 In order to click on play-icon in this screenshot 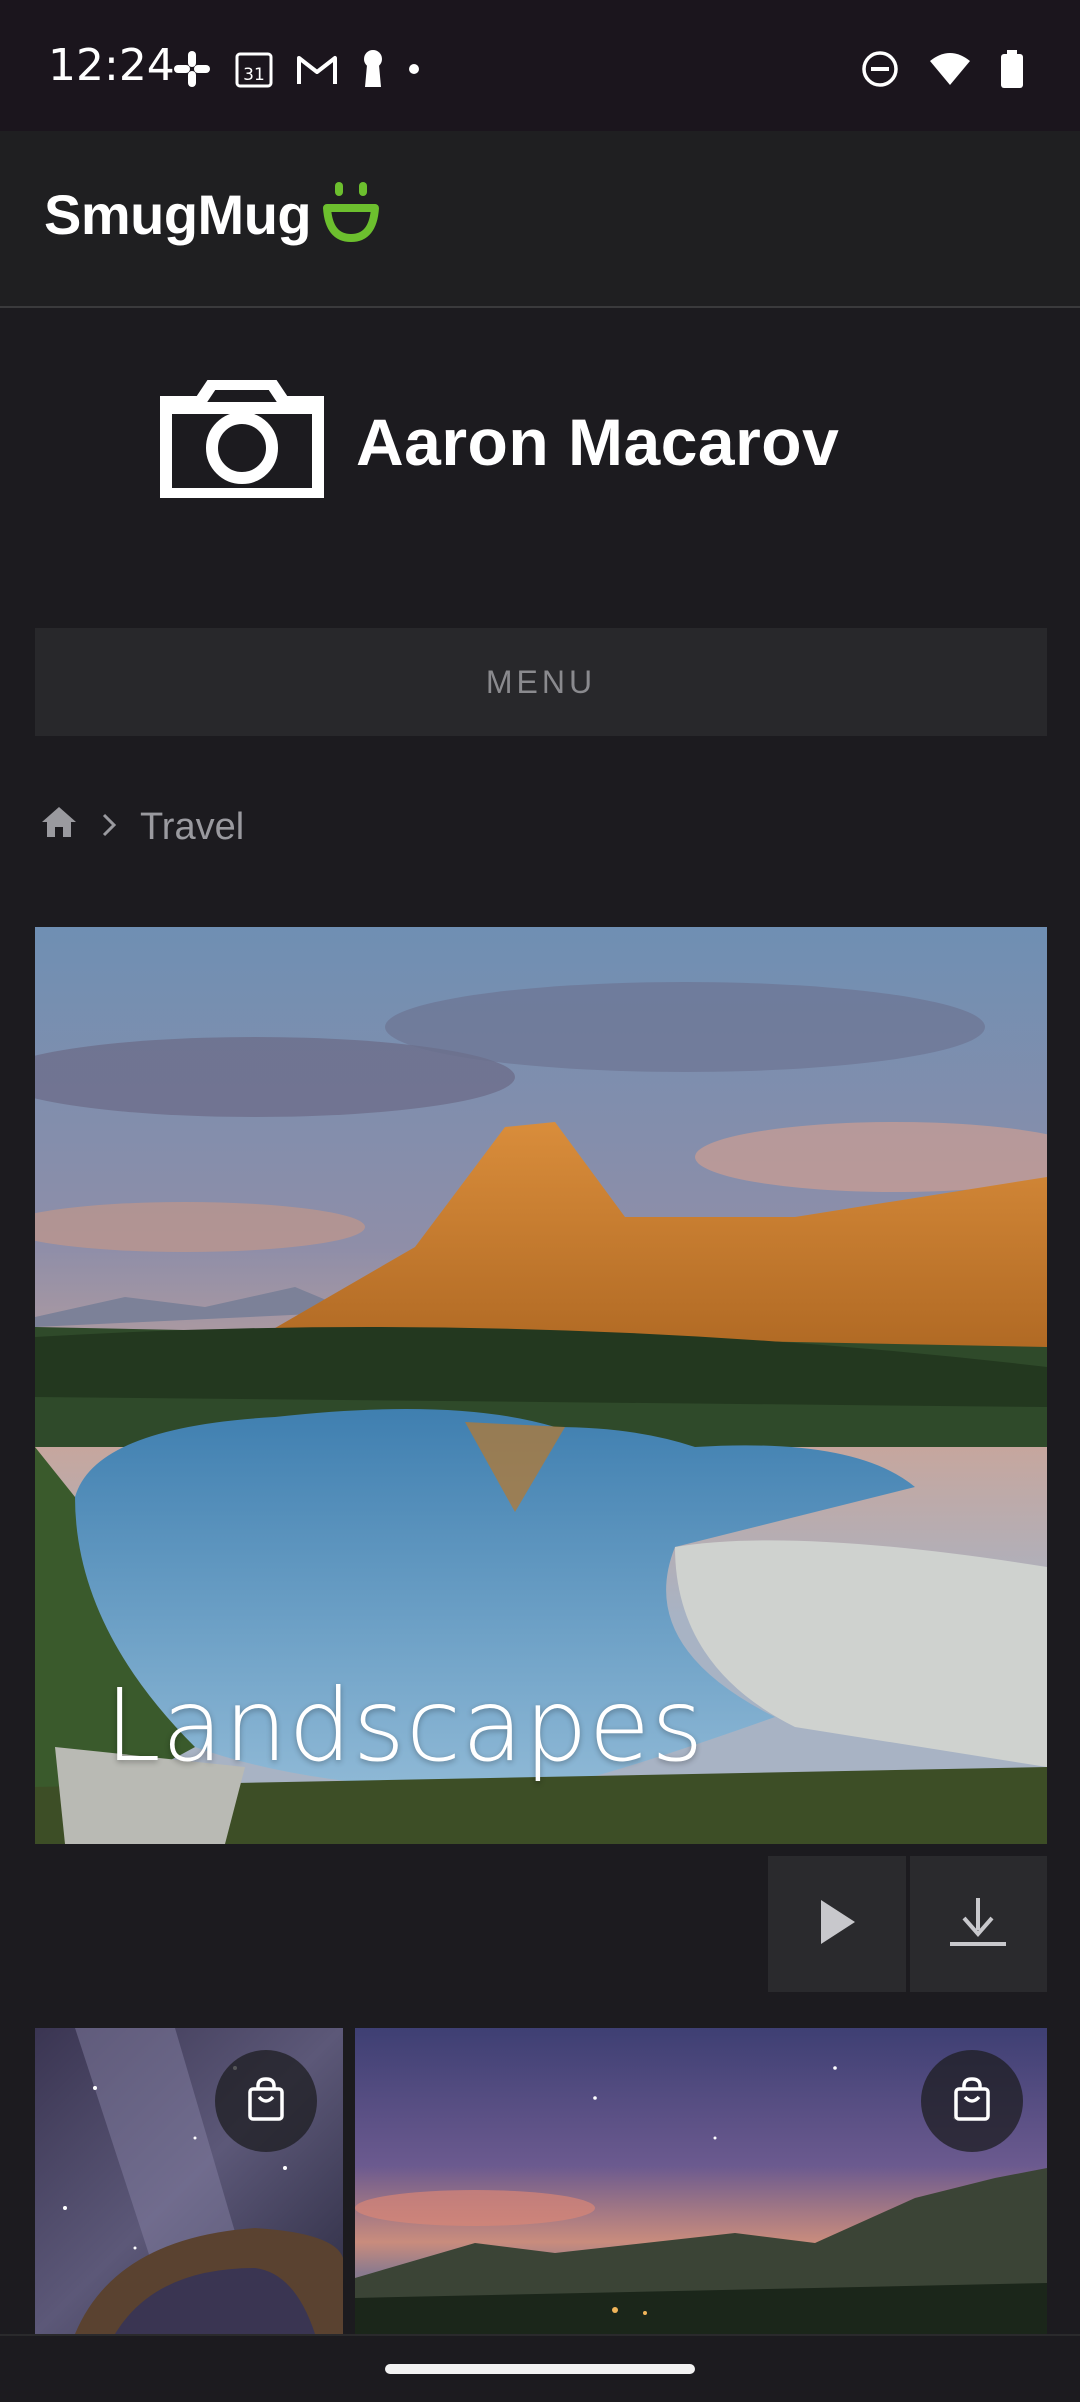, I will do `click(837, 1924)`.